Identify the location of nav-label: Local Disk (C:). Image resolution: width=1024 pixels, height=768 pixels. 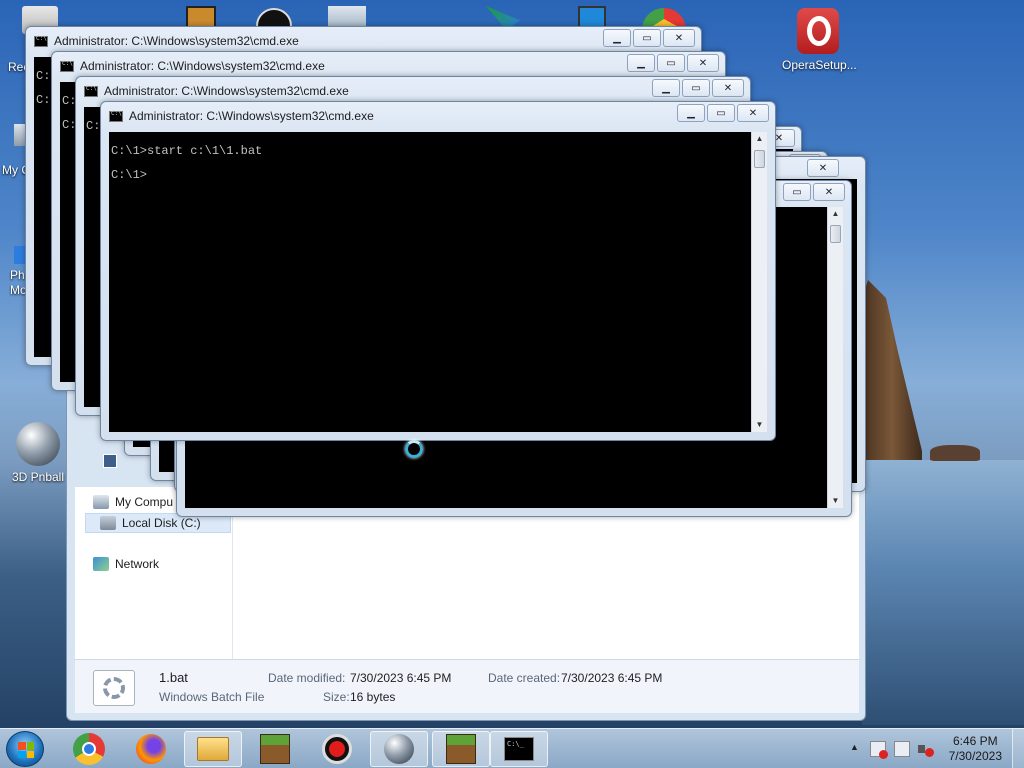
(161, 523).